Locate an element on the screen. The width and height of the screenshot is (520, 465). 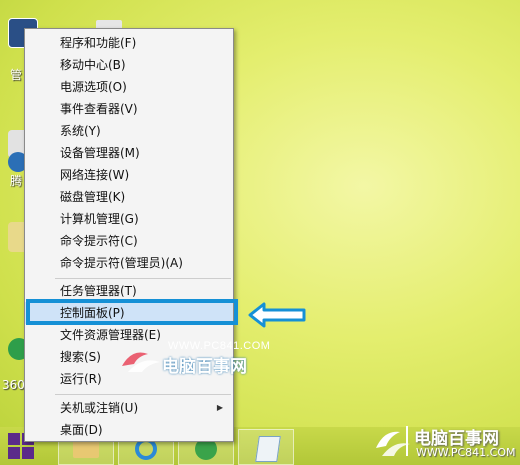
submenu-arrow-icon: ▶ is located at coordinates (219, 407).